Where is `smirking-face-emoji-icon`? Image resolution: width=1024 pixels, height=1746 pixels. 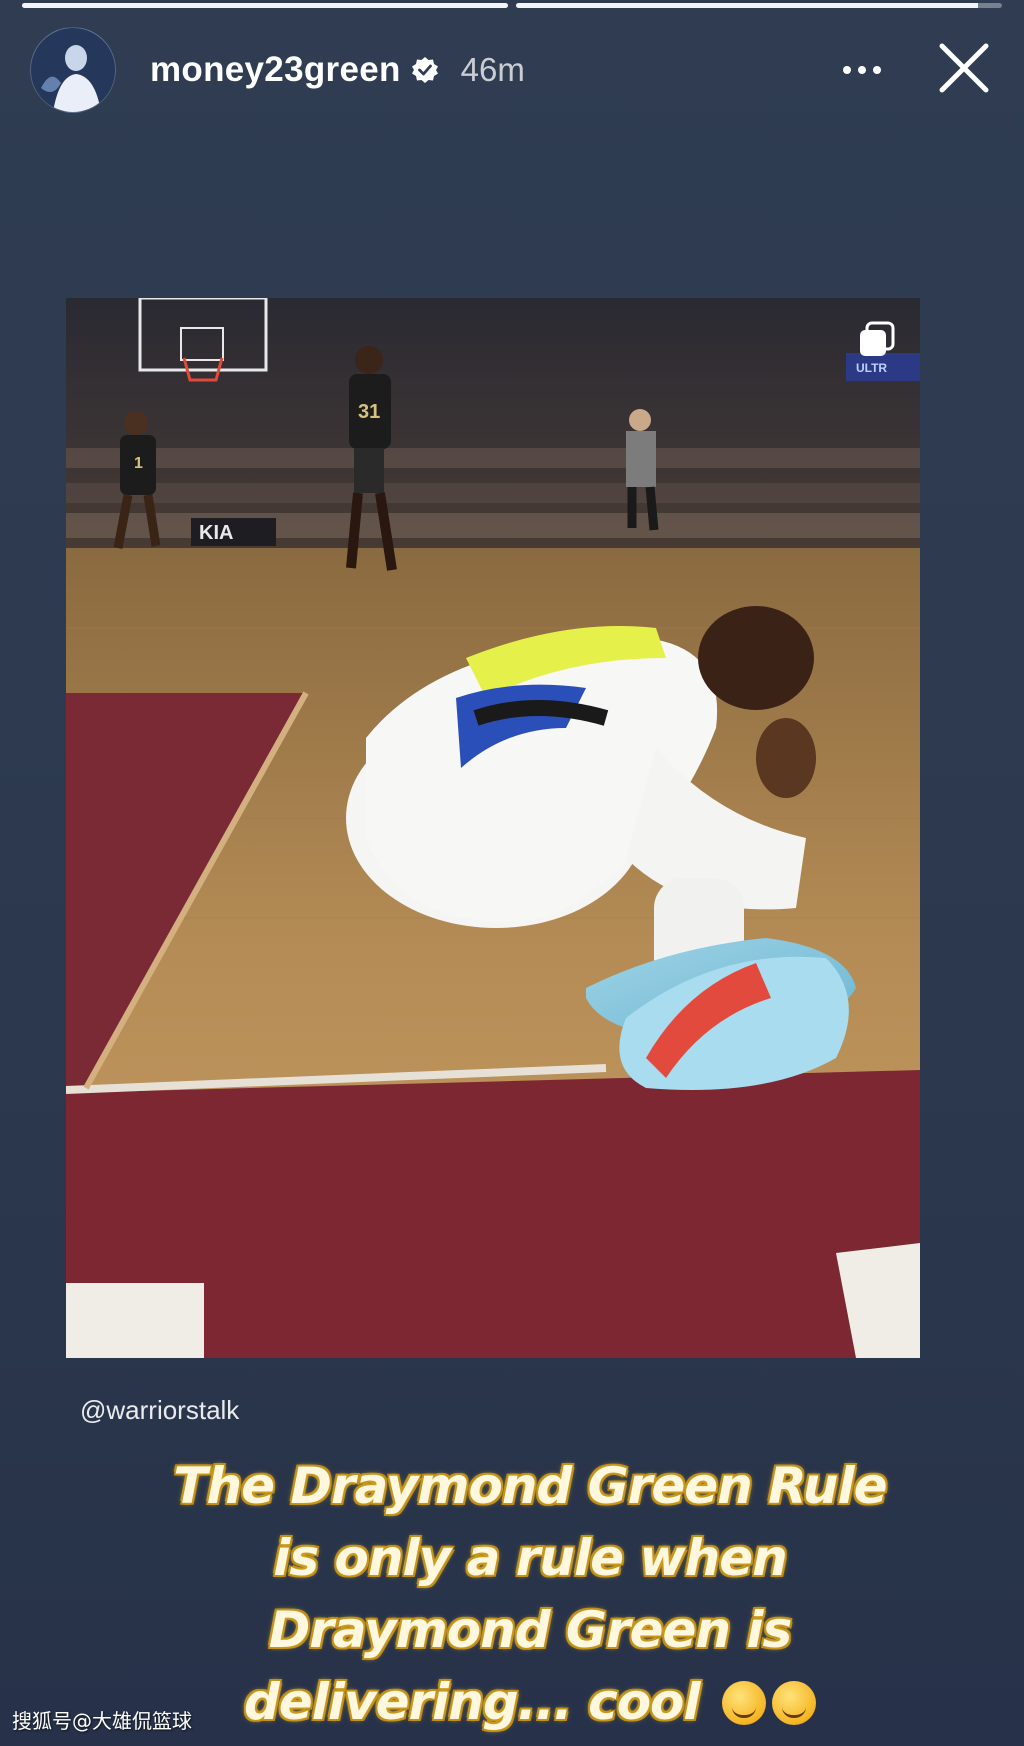
smirking-face-emoji-icon is located at coordinates (793, 1703).